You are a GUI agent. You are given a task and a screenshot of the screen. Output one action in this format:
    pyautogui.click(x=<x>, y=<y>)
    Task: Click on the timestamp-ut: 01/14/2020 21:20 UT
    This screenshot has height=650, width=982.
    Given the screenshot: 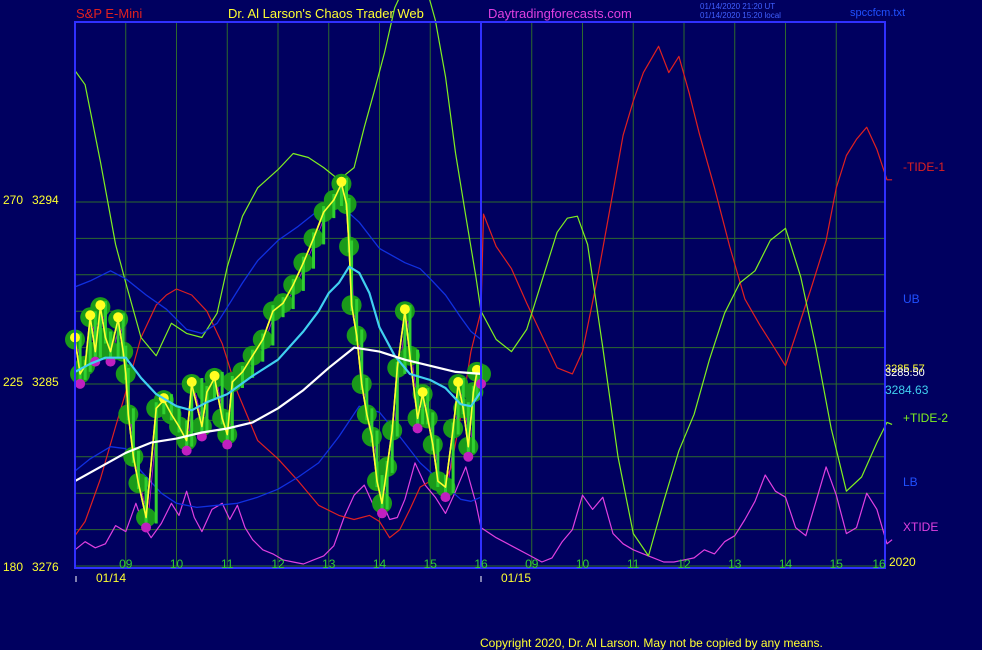 What is the action you would take?
    pyautogui.click(x=737, y=6)
    